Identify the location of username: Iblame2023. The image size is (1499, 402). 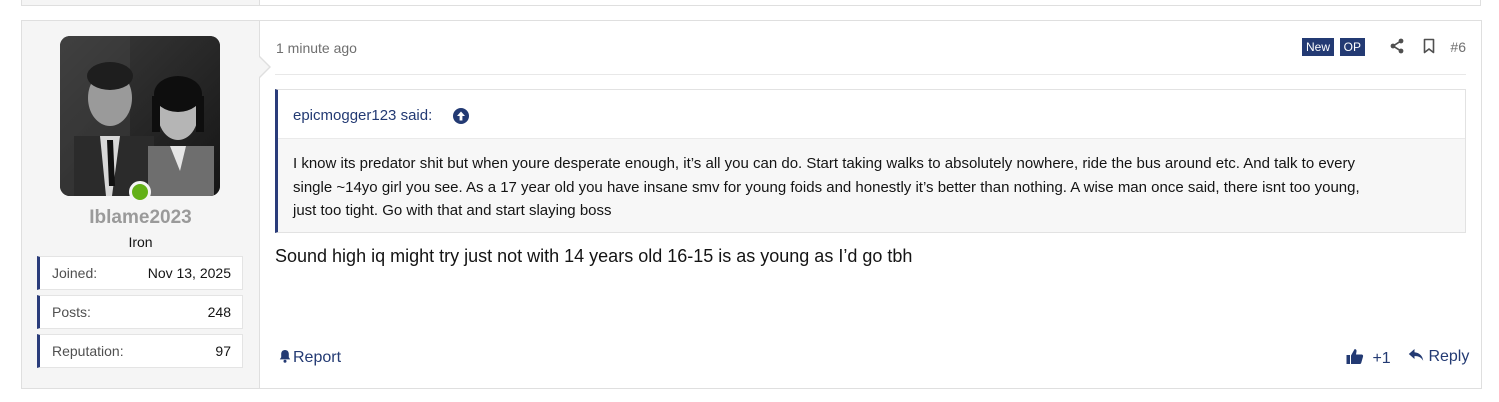
(140, 218).